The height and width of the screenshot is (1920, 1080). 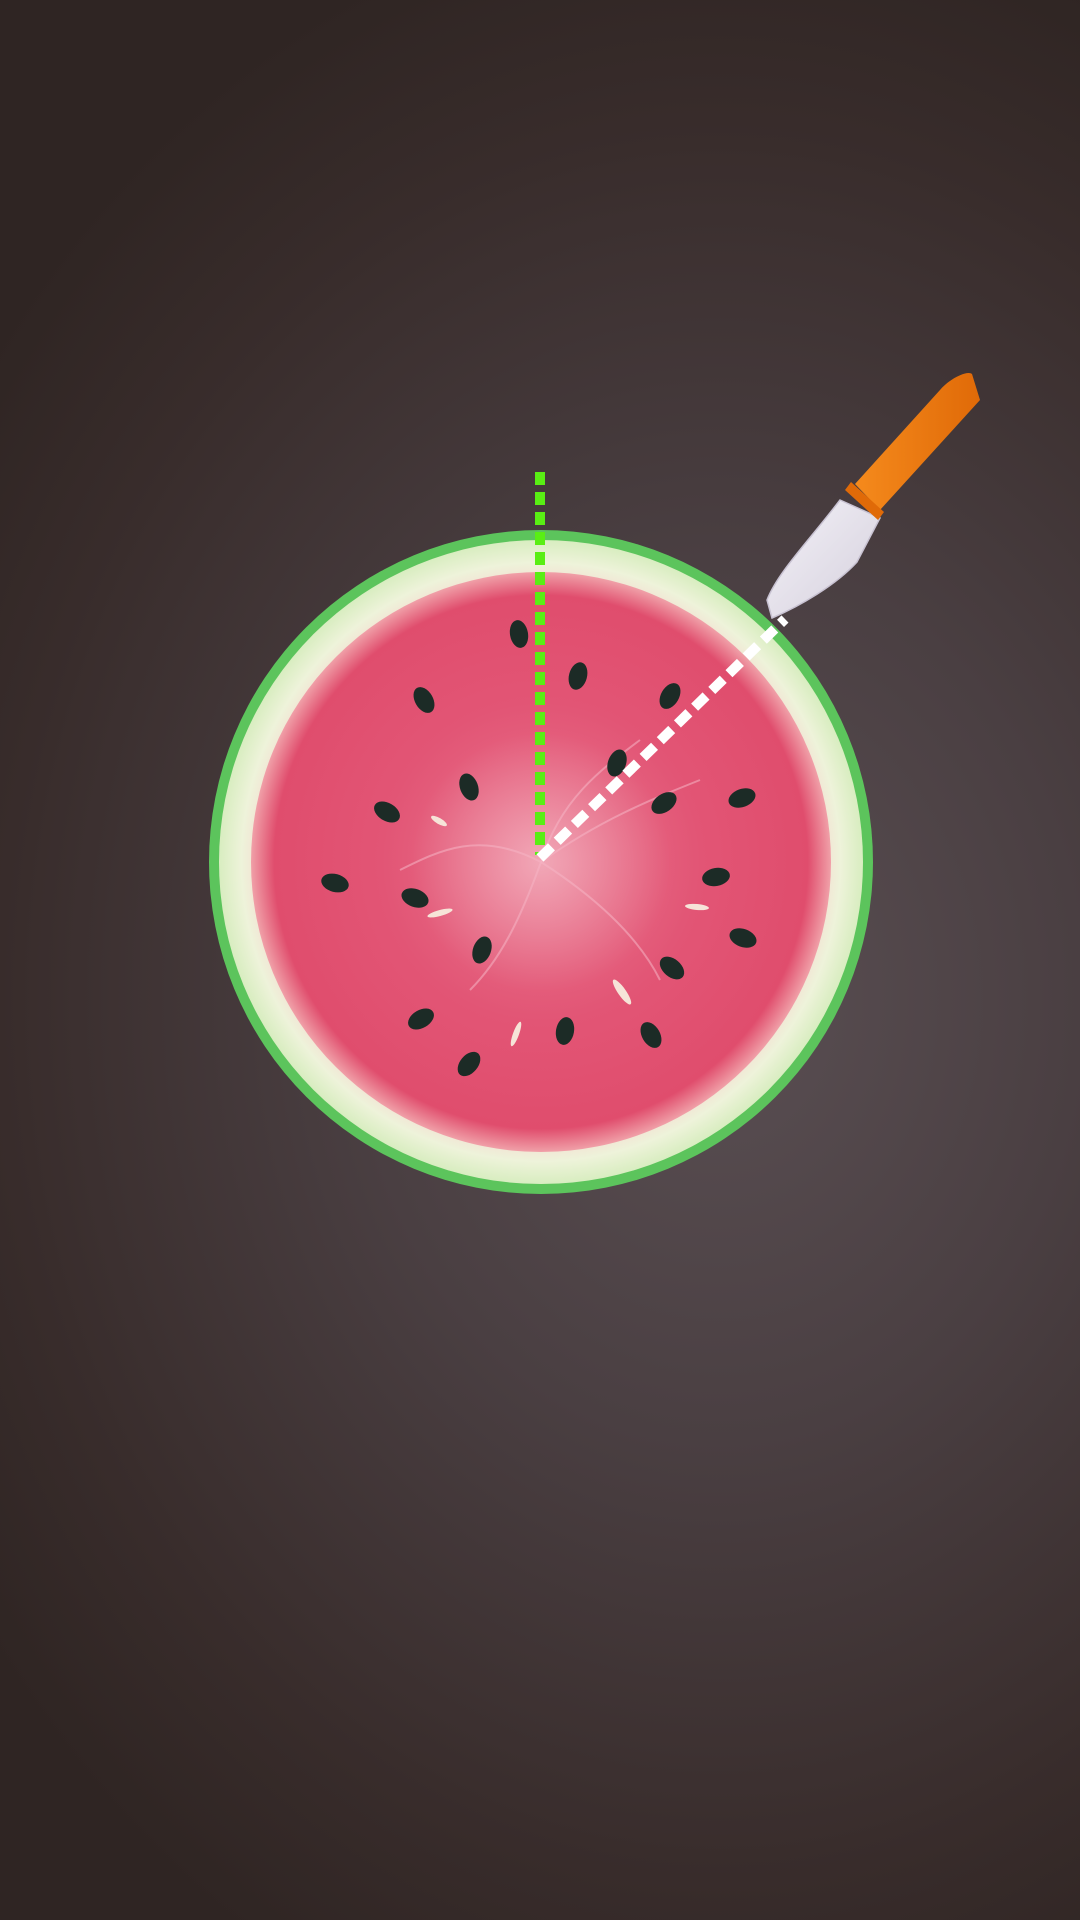 What do you see at coordinates (917, 441) in the screenshot?
I see `knife-handle` at bounding box center [917, 441].